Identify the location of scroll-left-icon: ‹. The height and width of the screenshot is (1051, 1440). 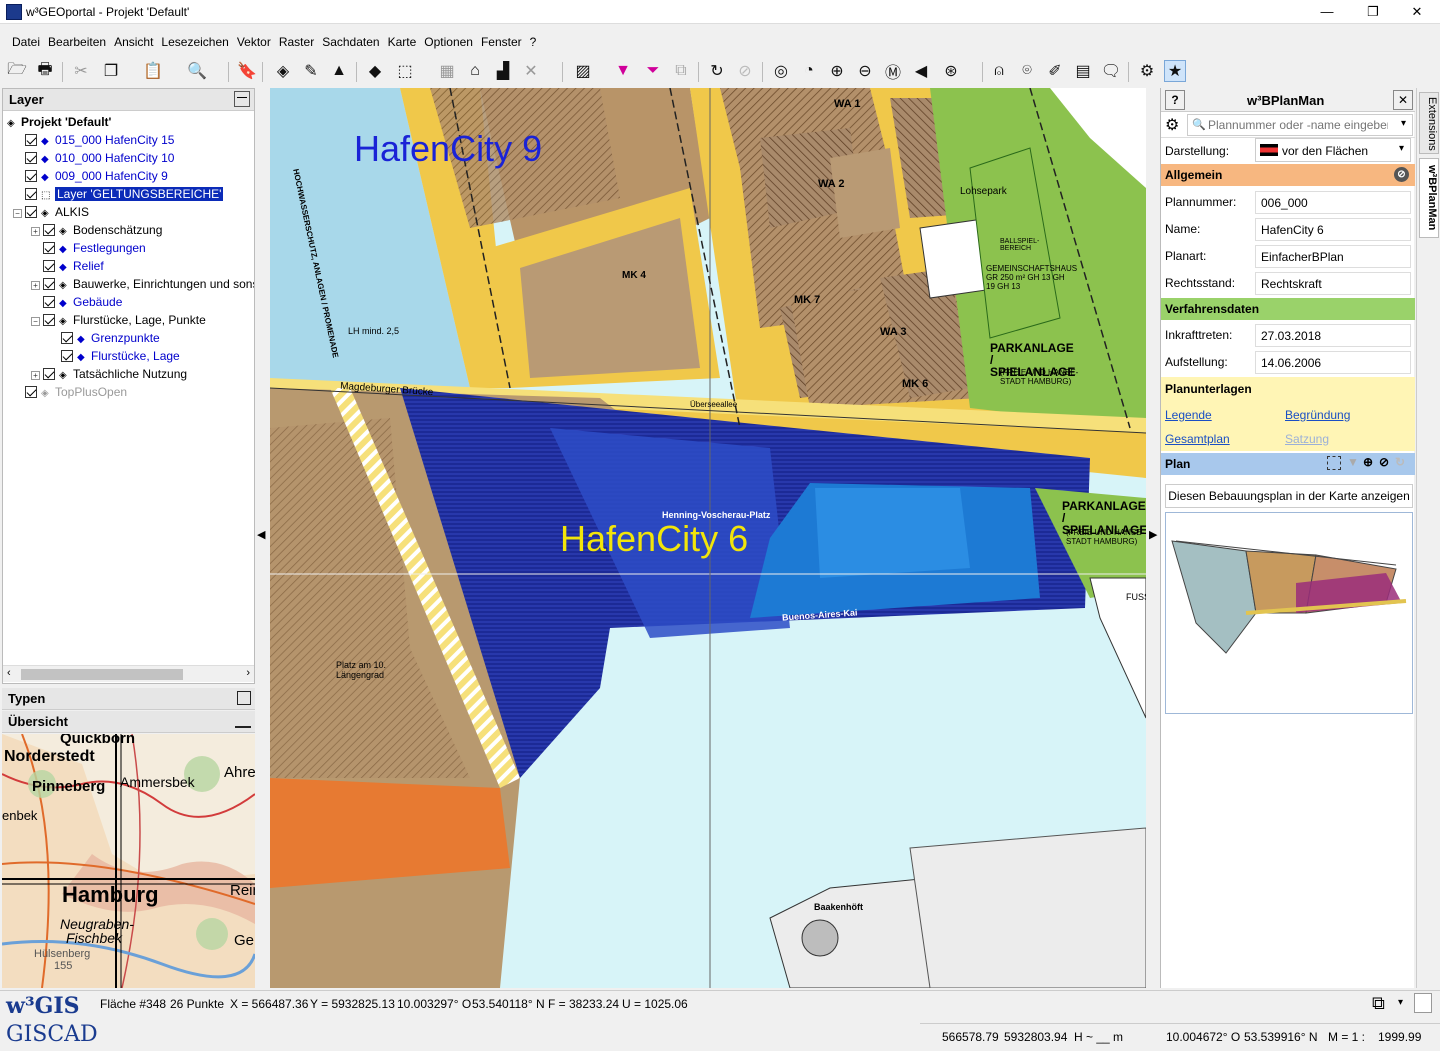
(9, 673).